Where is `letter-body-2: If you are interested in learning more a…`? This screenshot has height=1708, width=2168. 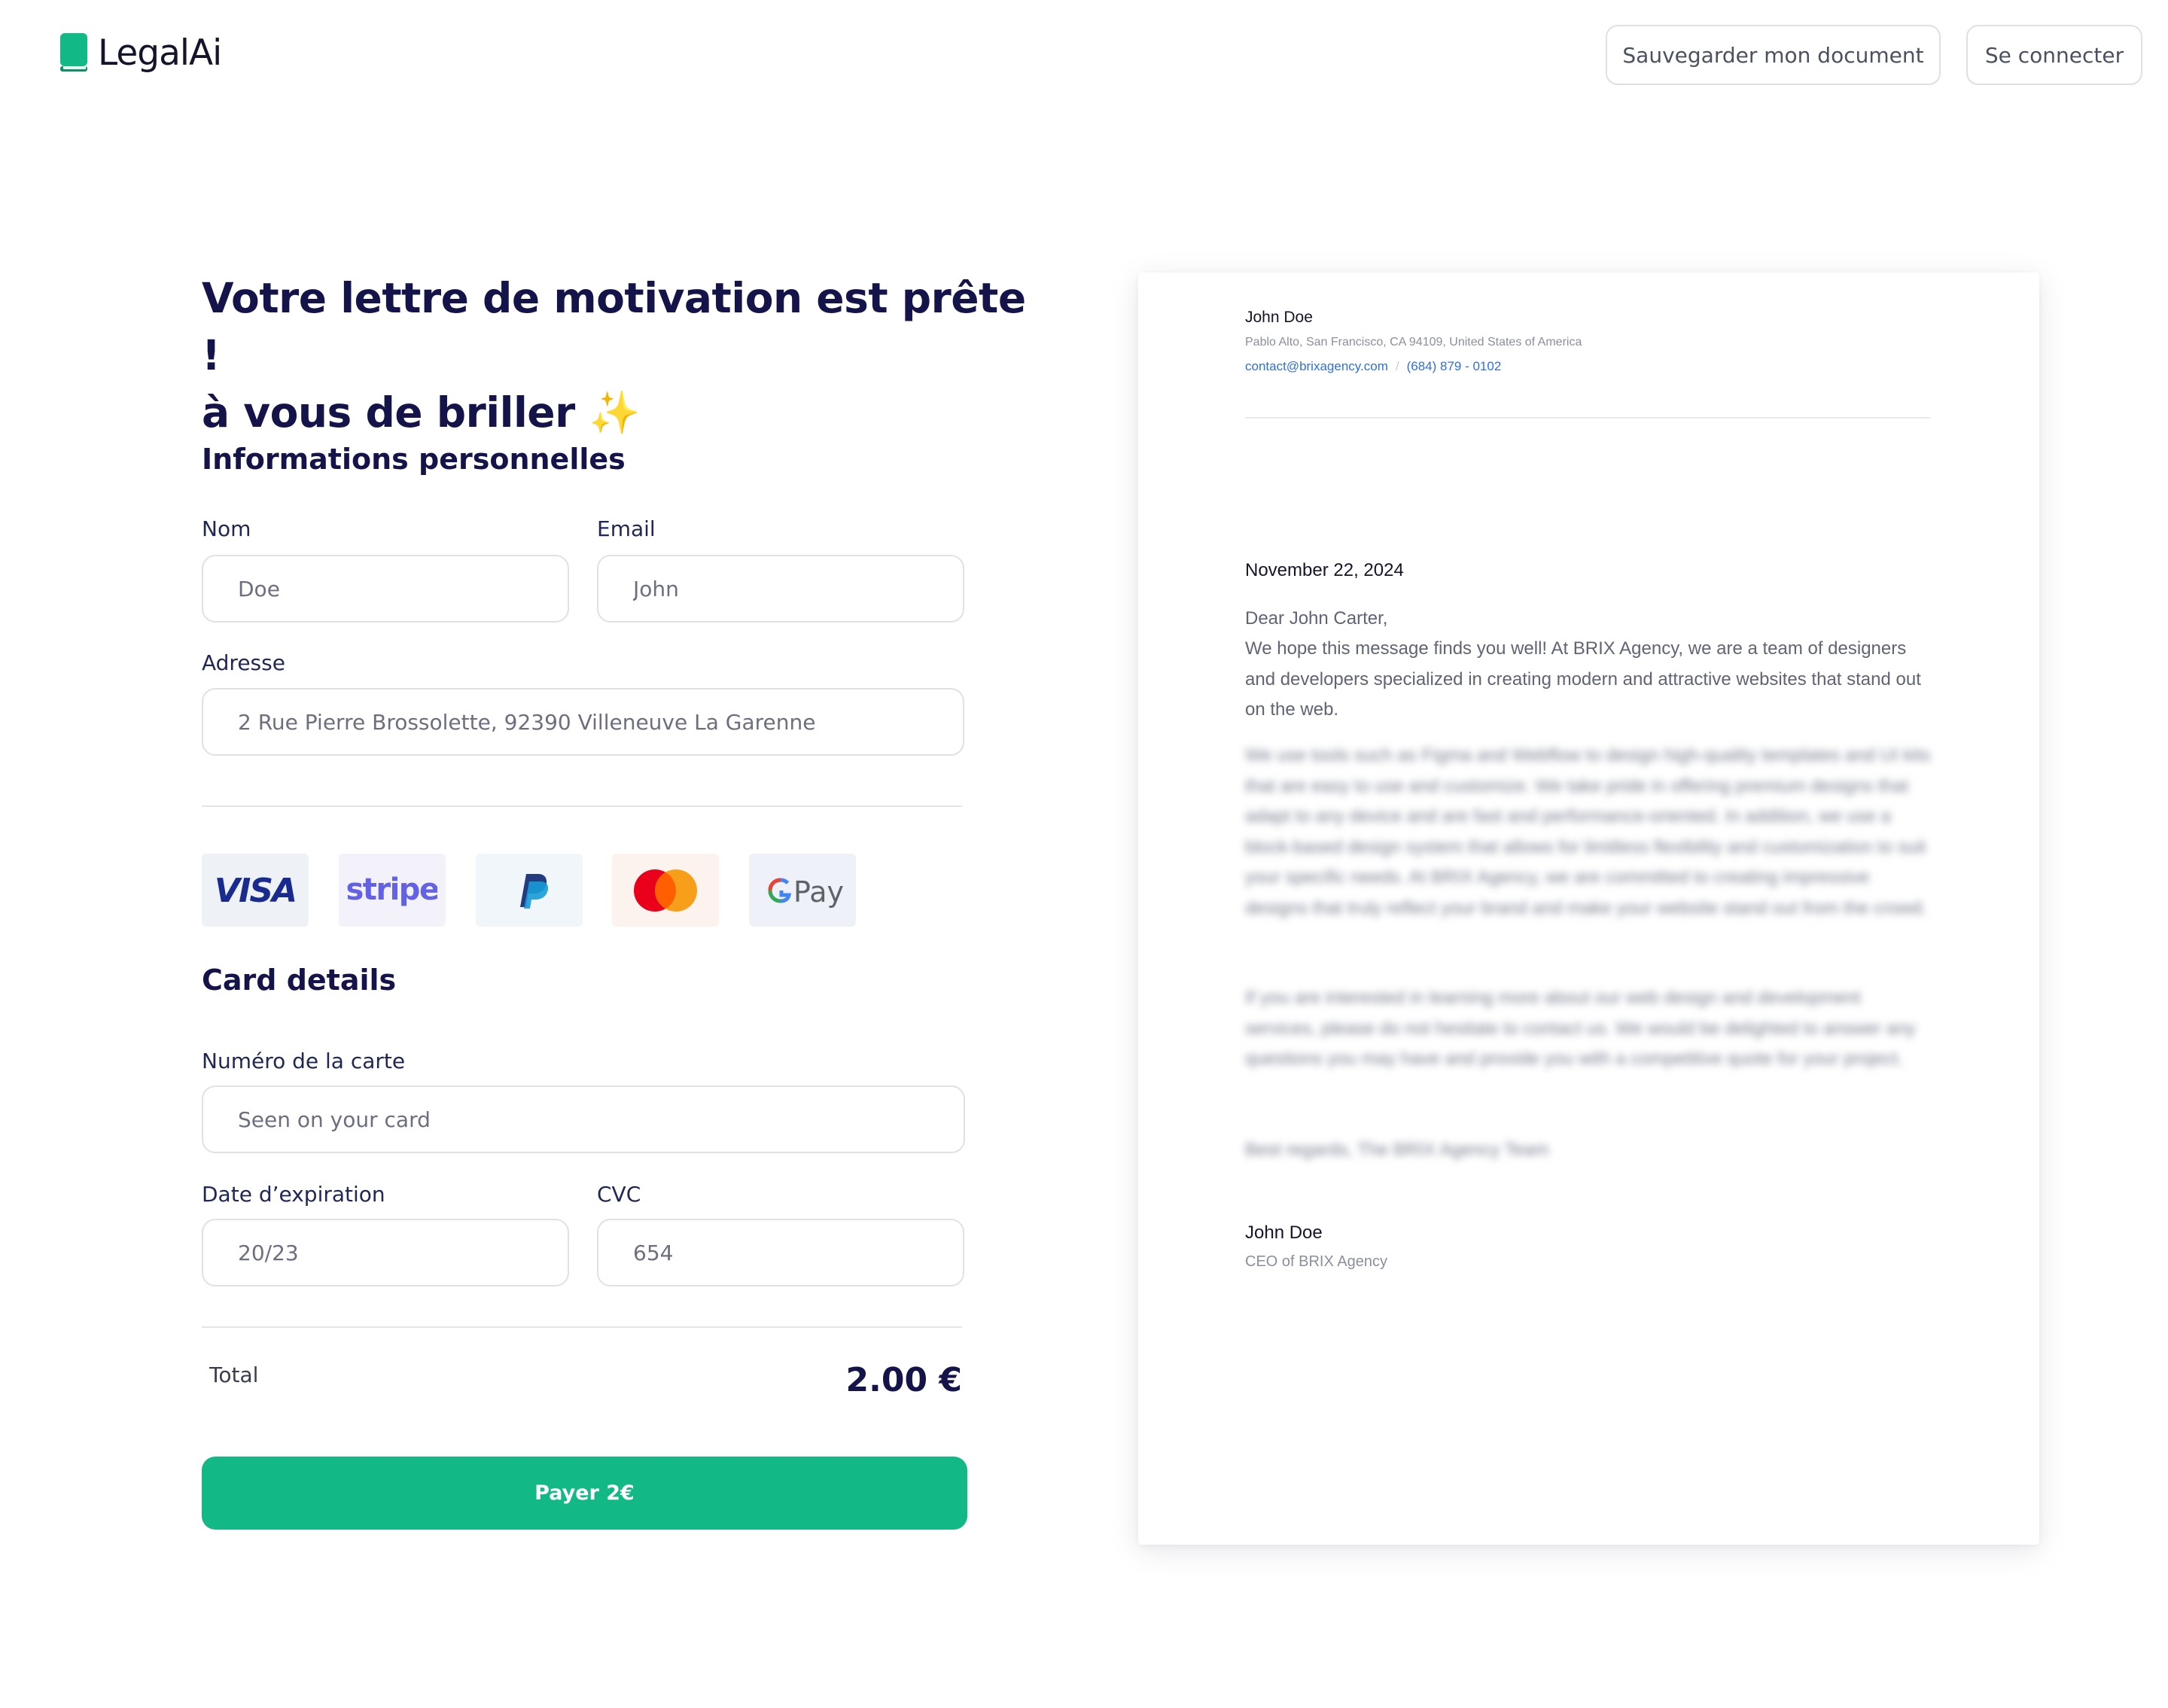 letter-body-2: If you are interested in learning more a… is located at coordinates (1580, 1028).